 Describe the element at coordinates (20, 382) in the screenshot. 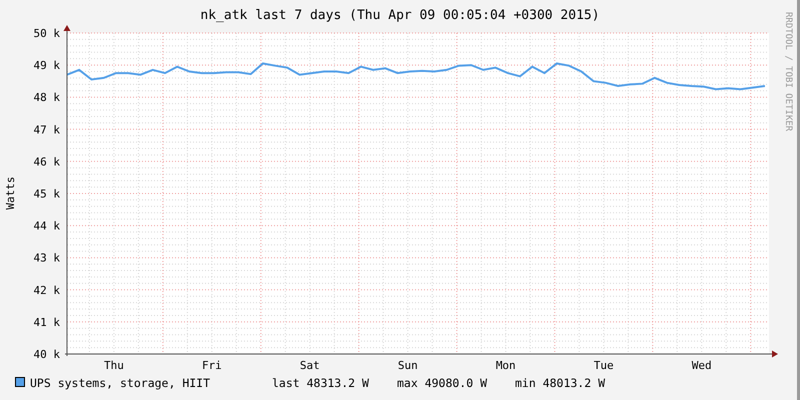

I see `legend-swatch` at that location.